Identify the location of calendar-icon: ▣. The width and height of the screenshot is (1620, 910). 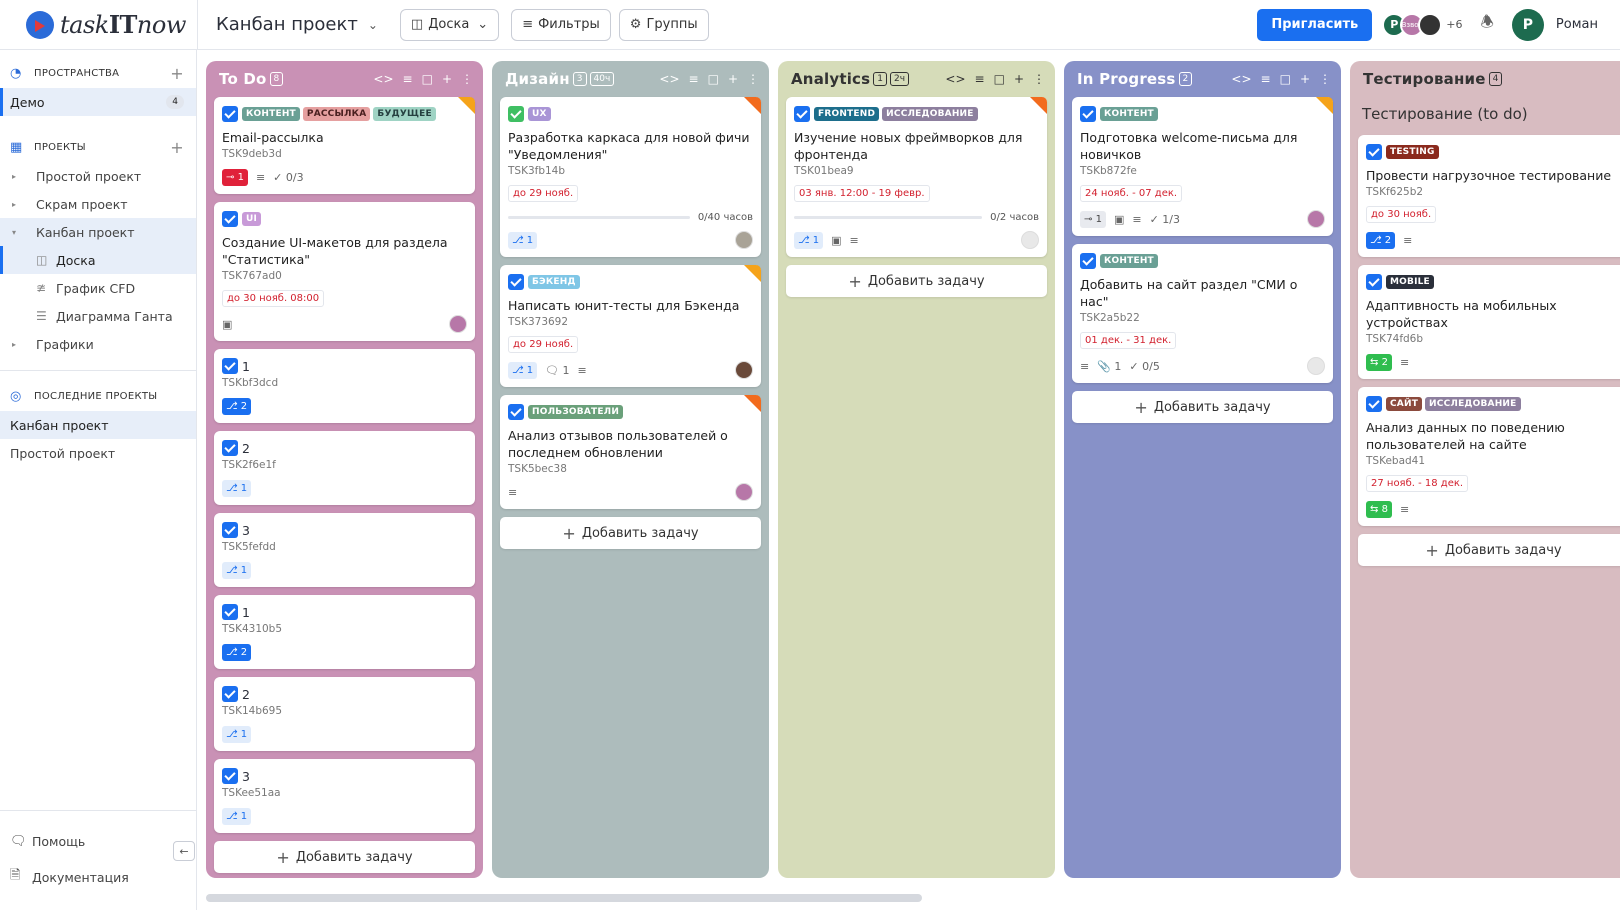
(1119, 219).